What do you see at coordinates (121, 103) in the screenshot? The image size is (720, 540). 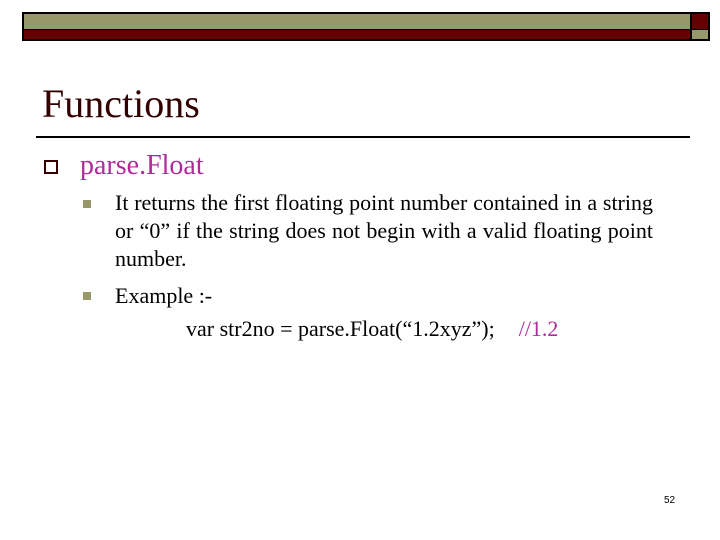 I see `slide-title: Functions` at bounding box center [121, 103].